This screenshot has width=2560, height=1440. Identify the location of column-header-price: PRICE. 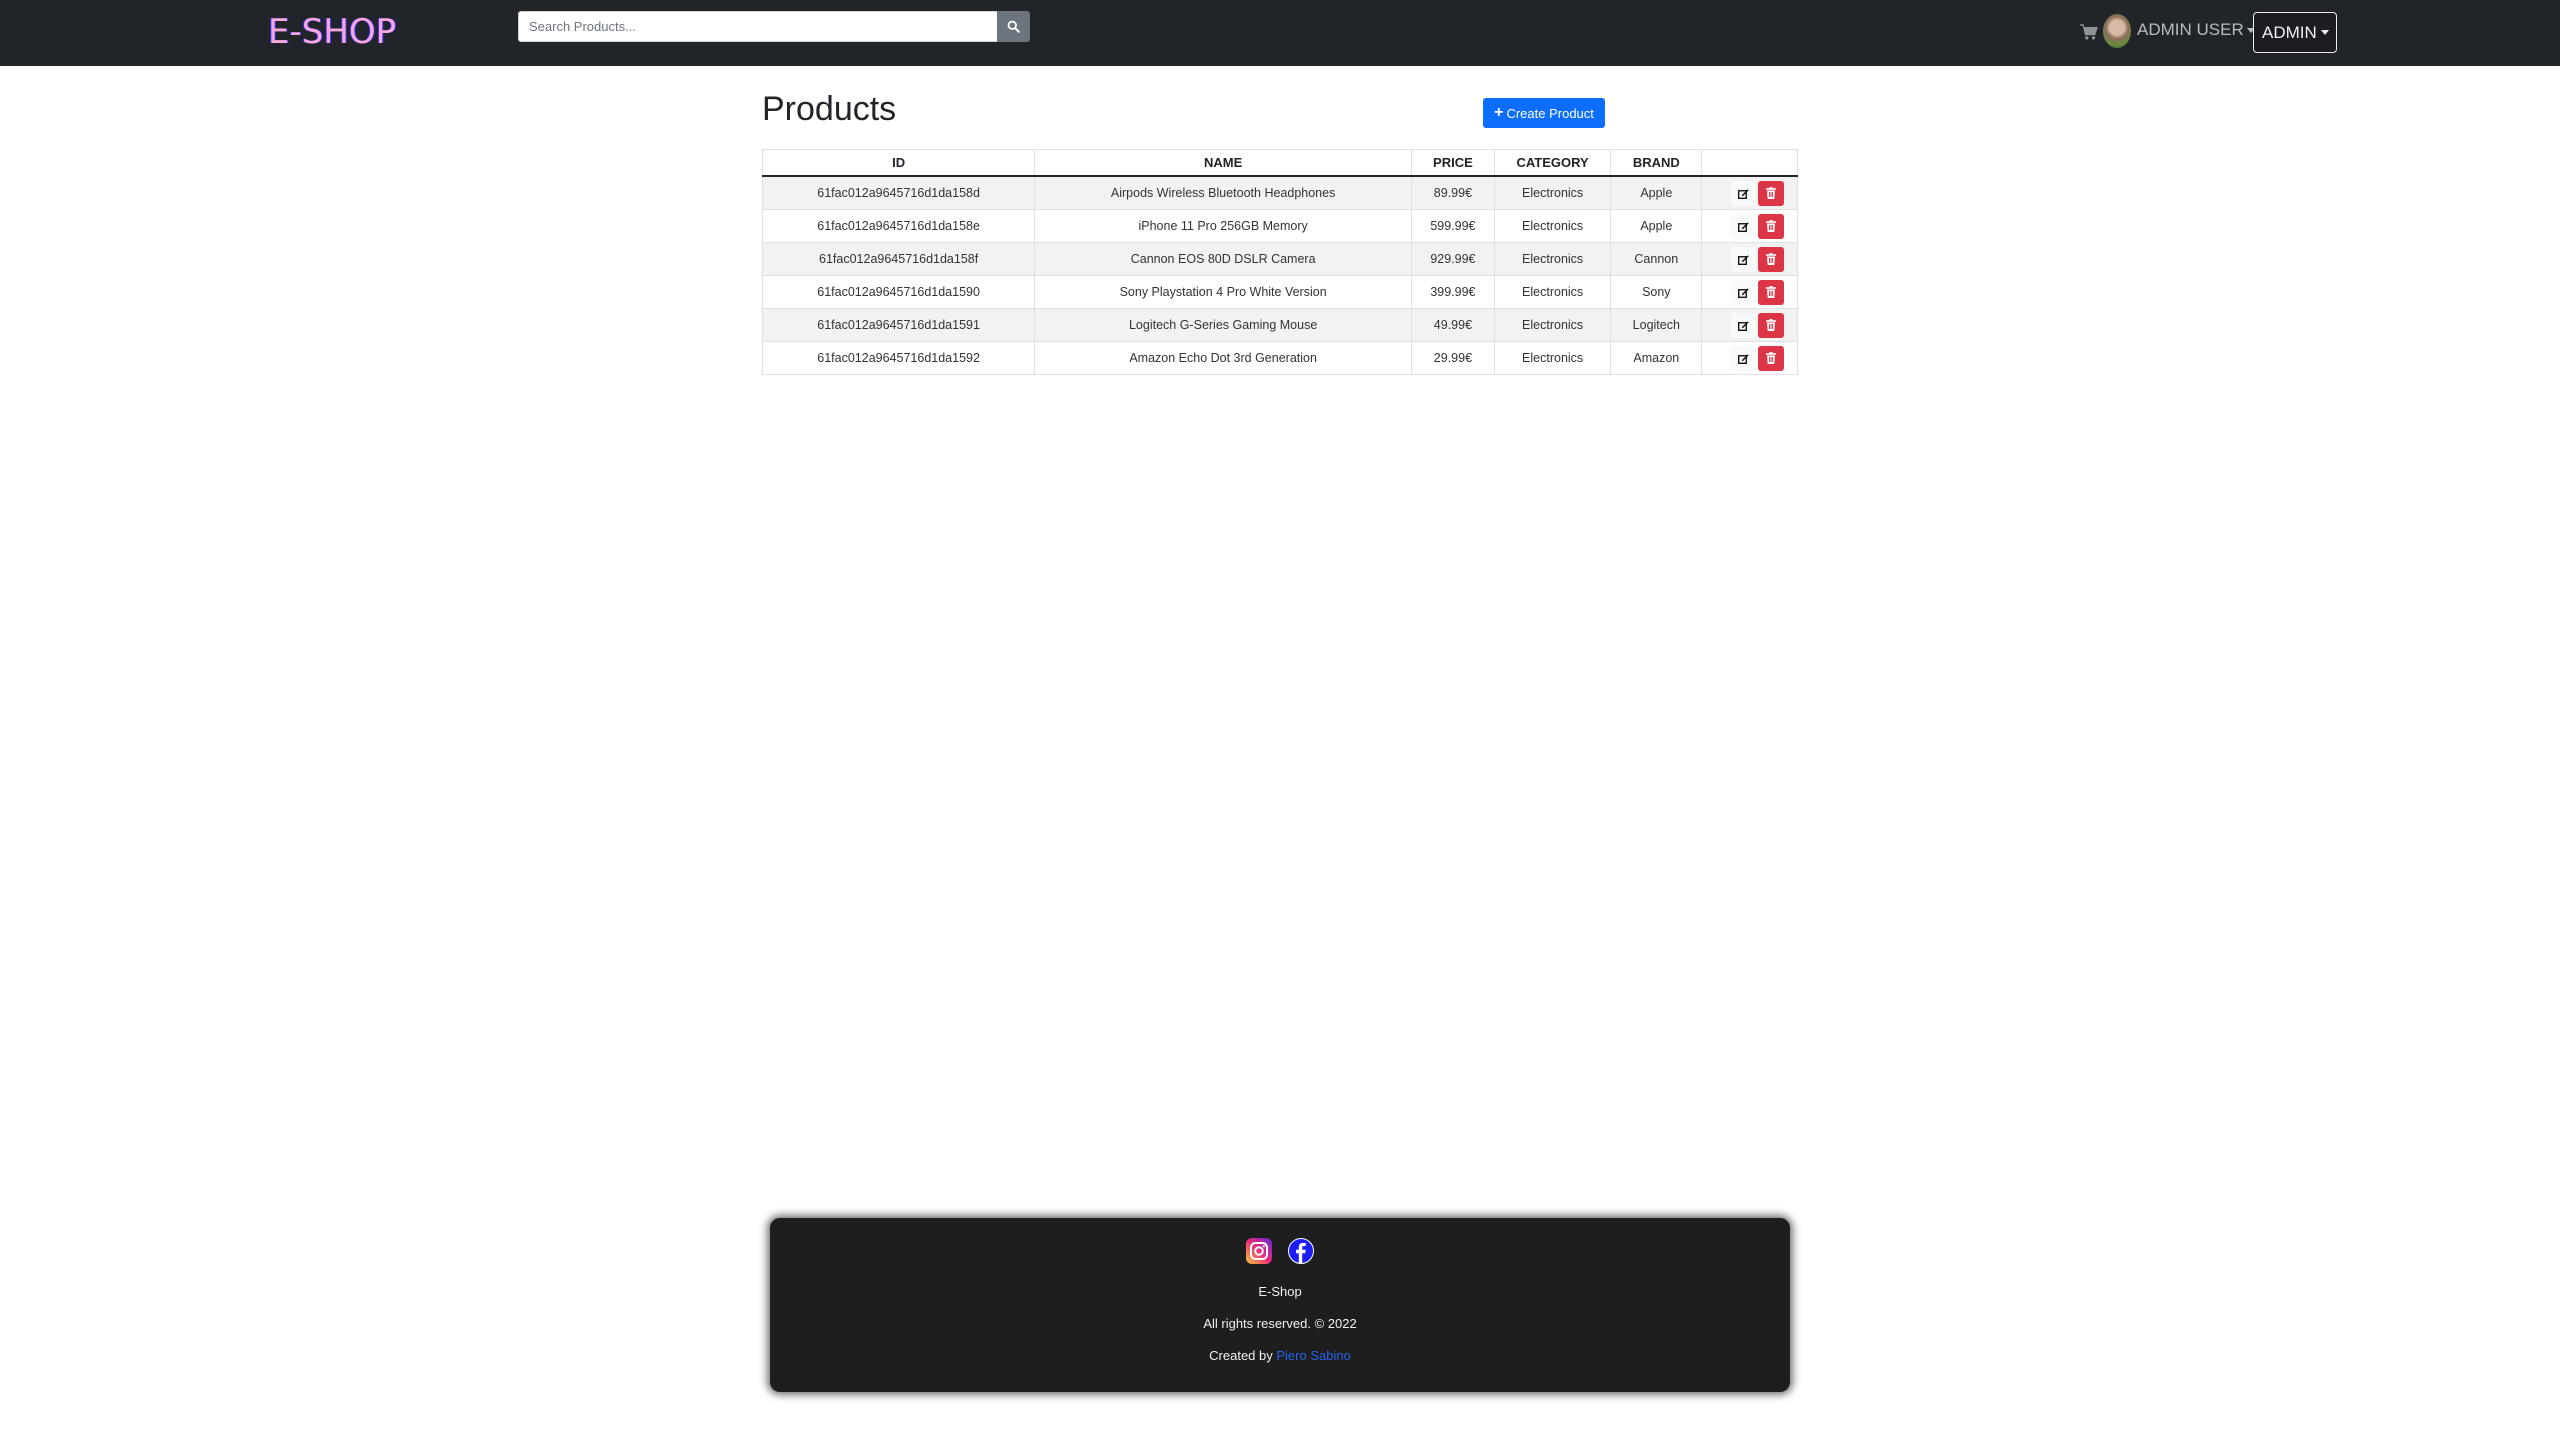
(1453, 163).